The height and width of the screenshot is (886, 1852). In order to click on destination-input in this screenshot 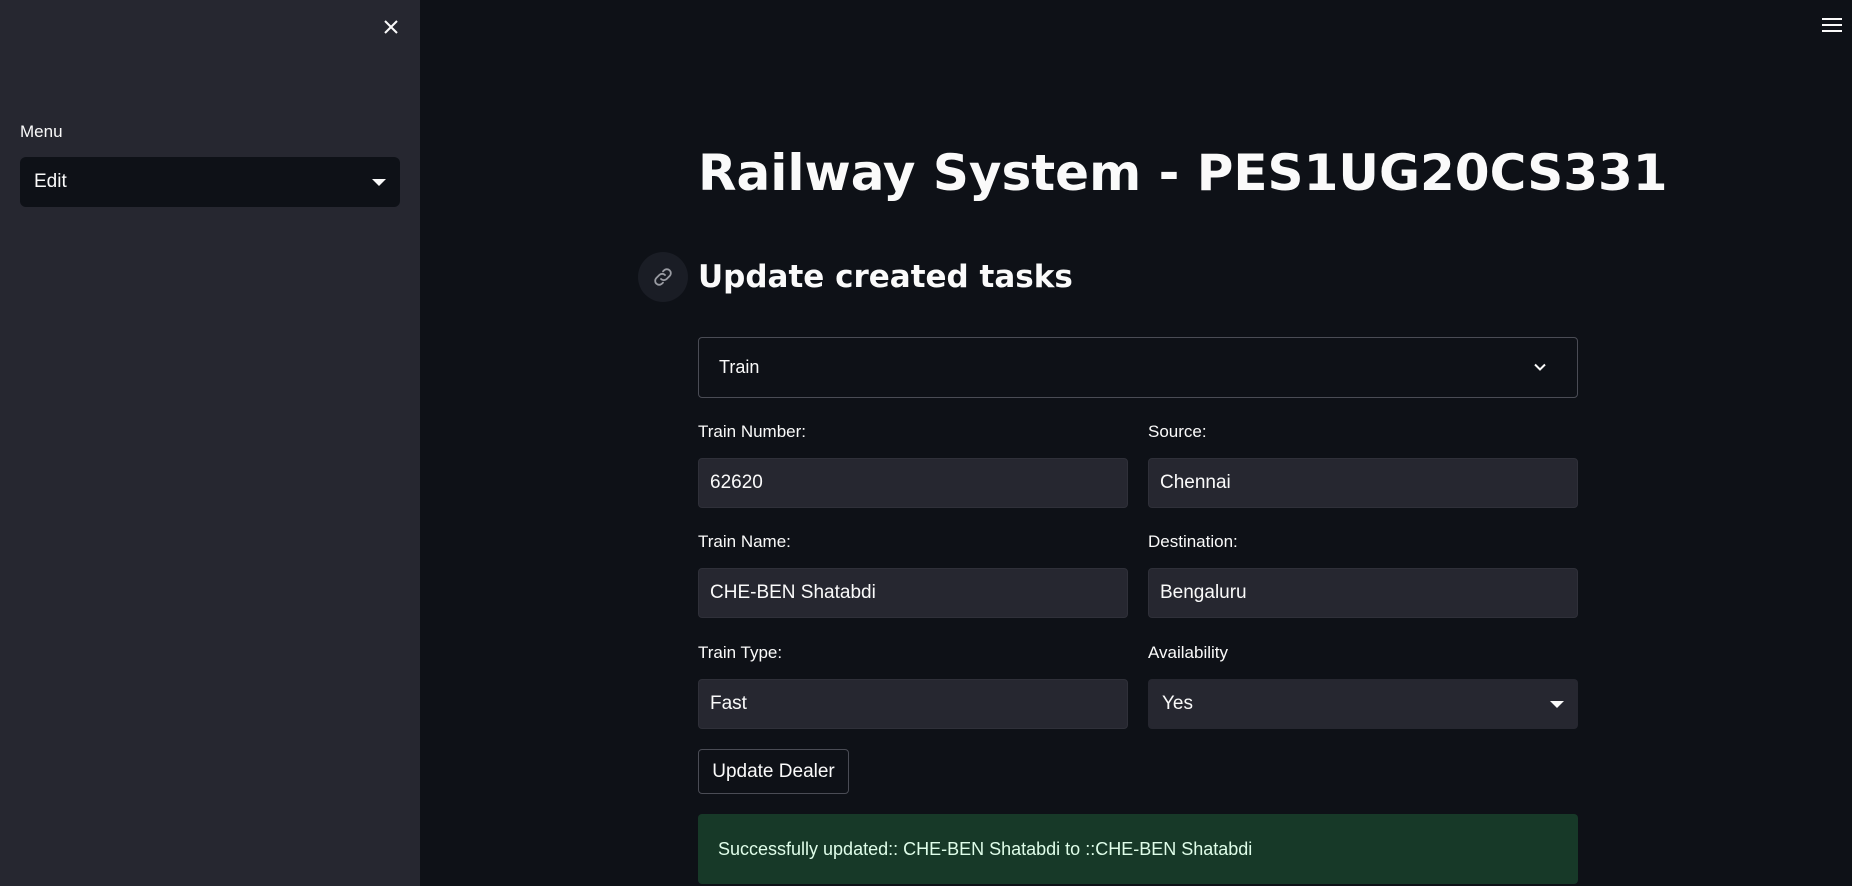, I will do `click(1363, 593)`.